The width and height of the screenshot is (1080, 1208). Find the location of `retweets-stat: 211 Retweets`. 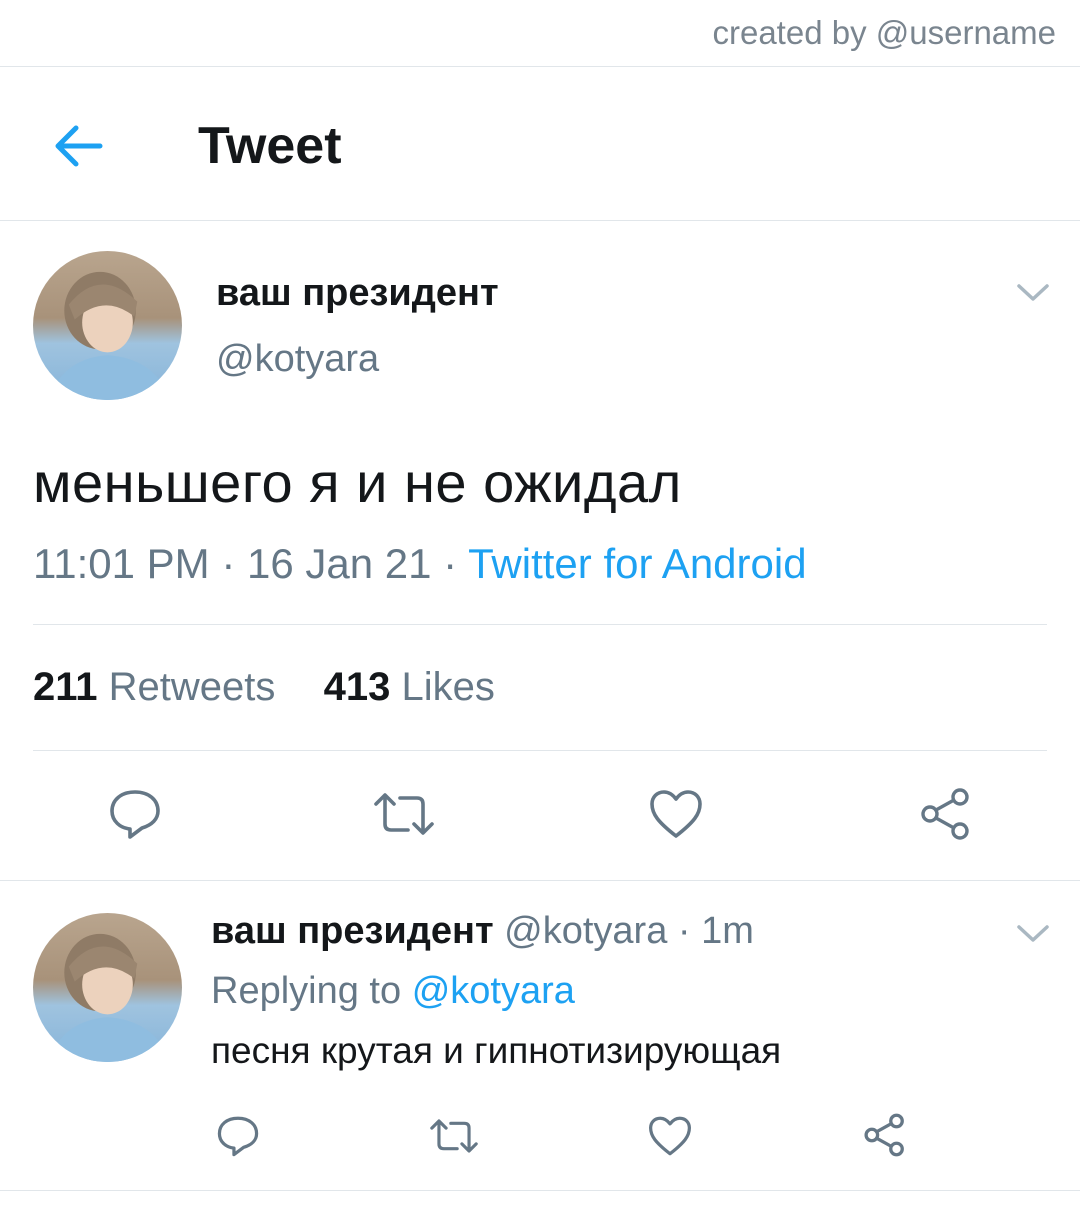

retweets-stat: 211 Retweets is located at coordinates (154, 687).